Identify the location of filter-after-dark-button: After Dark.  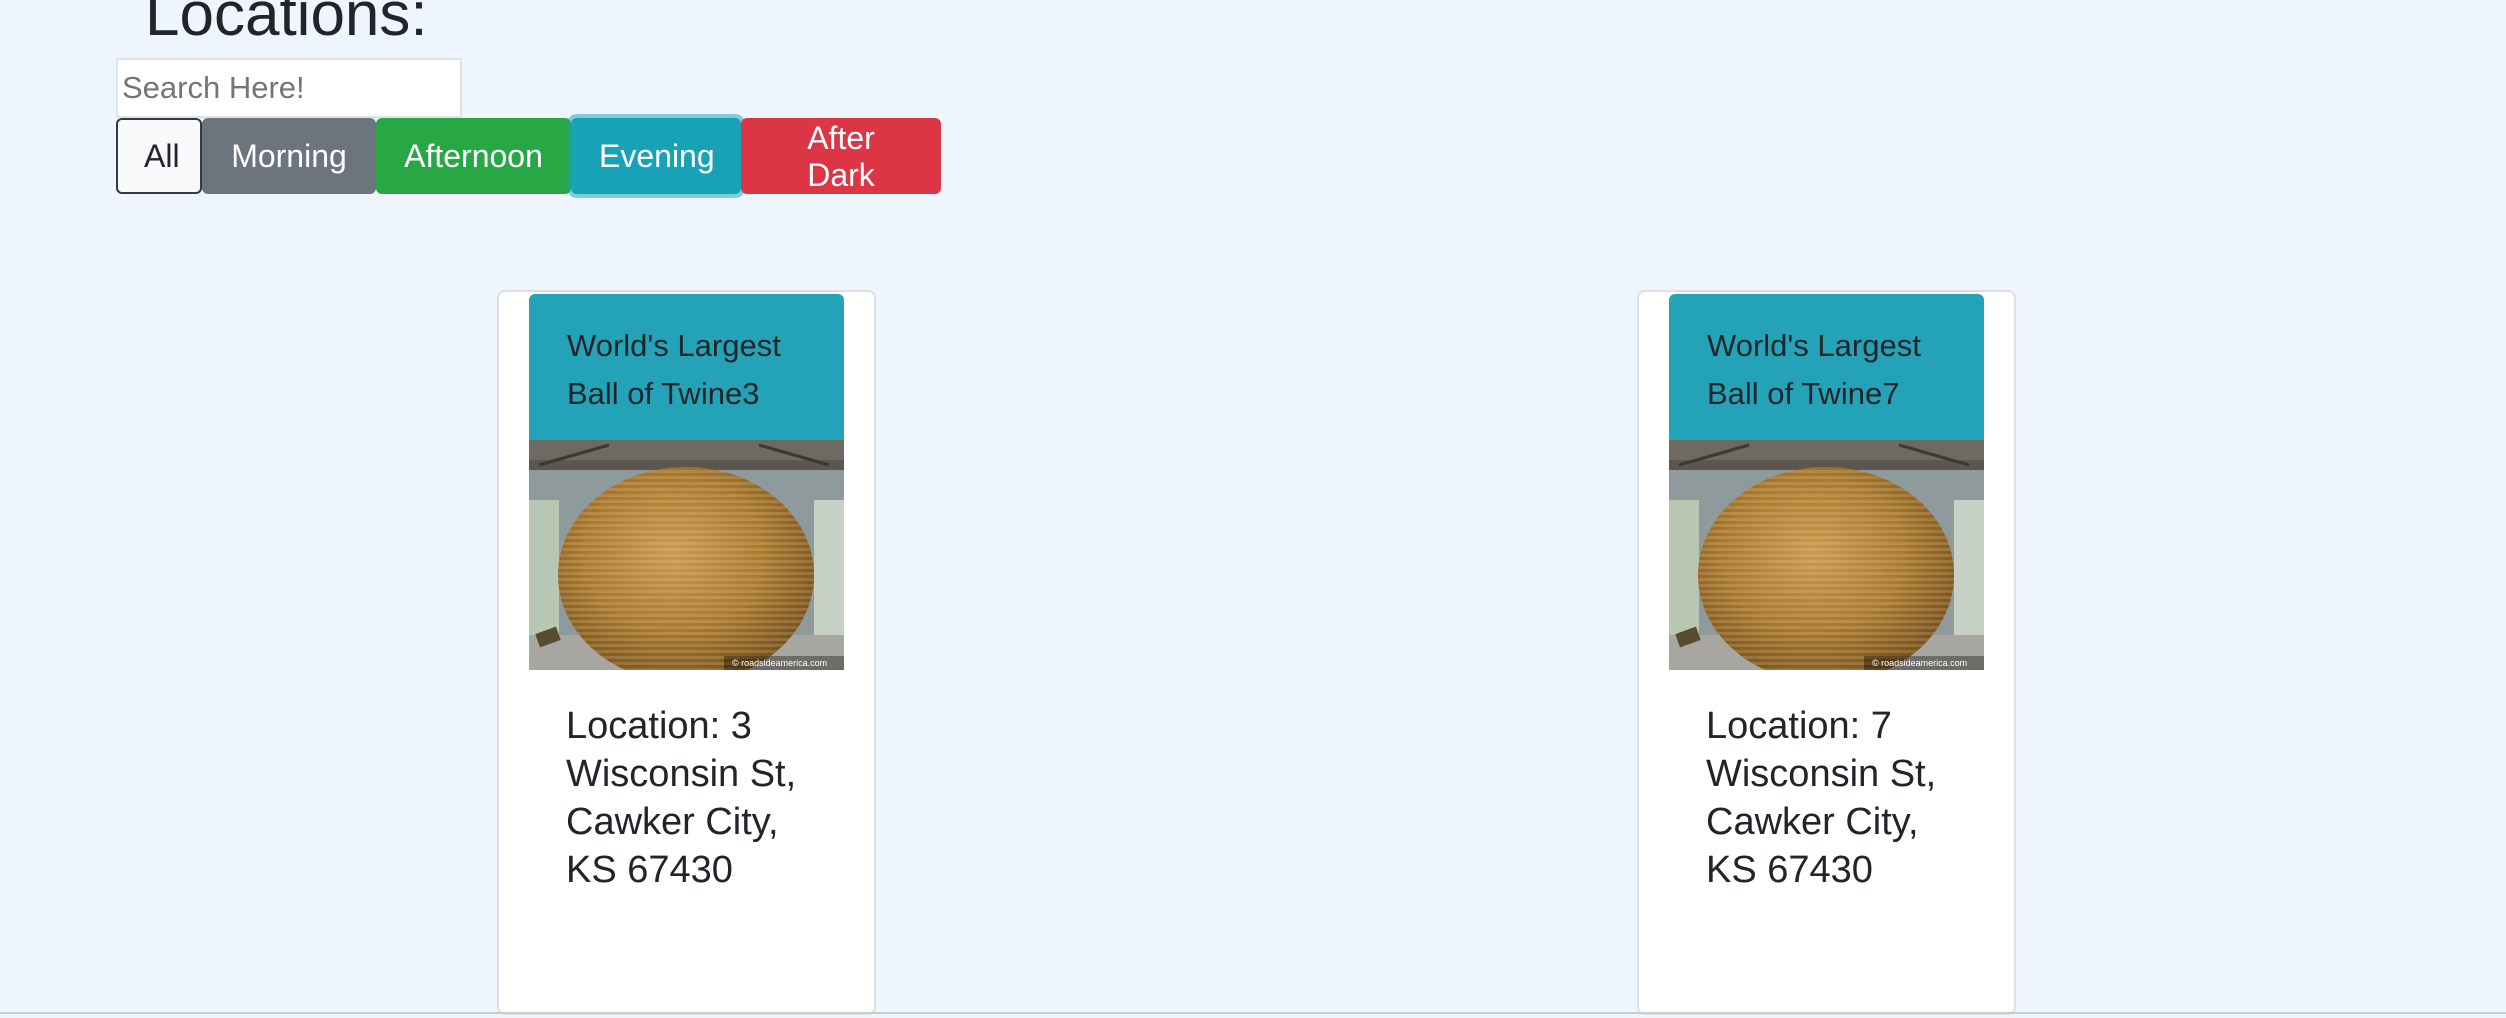
(841, 156).